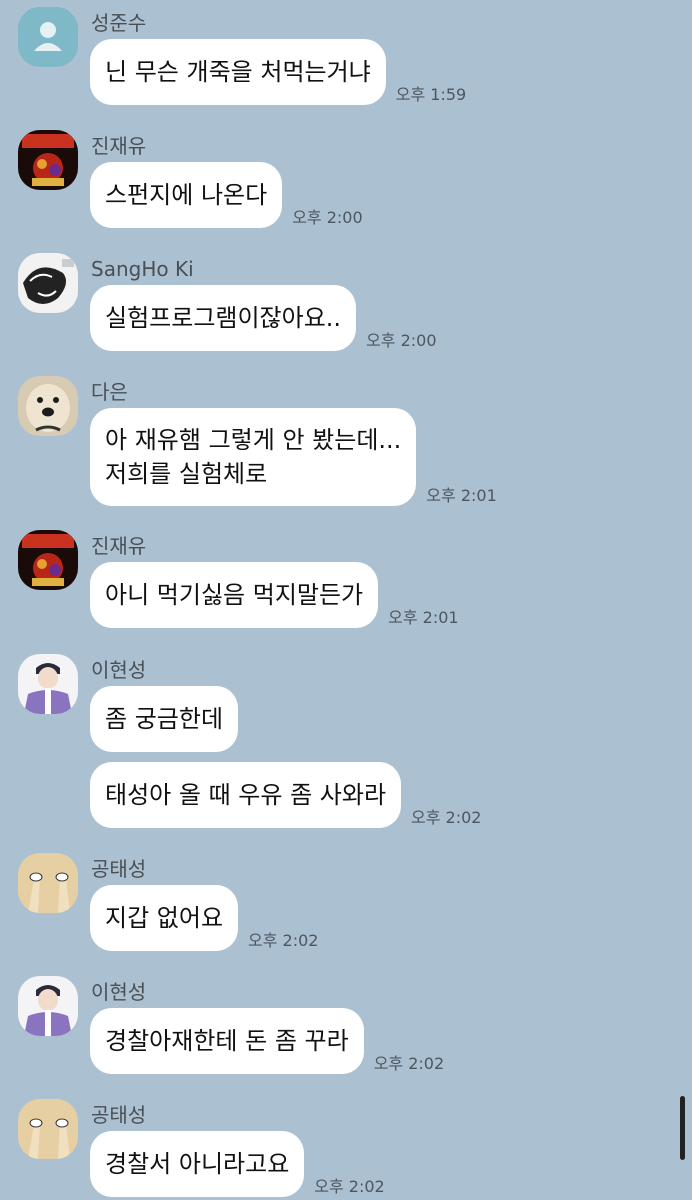  I want to click on default-profile-icon, so click(48, 37).